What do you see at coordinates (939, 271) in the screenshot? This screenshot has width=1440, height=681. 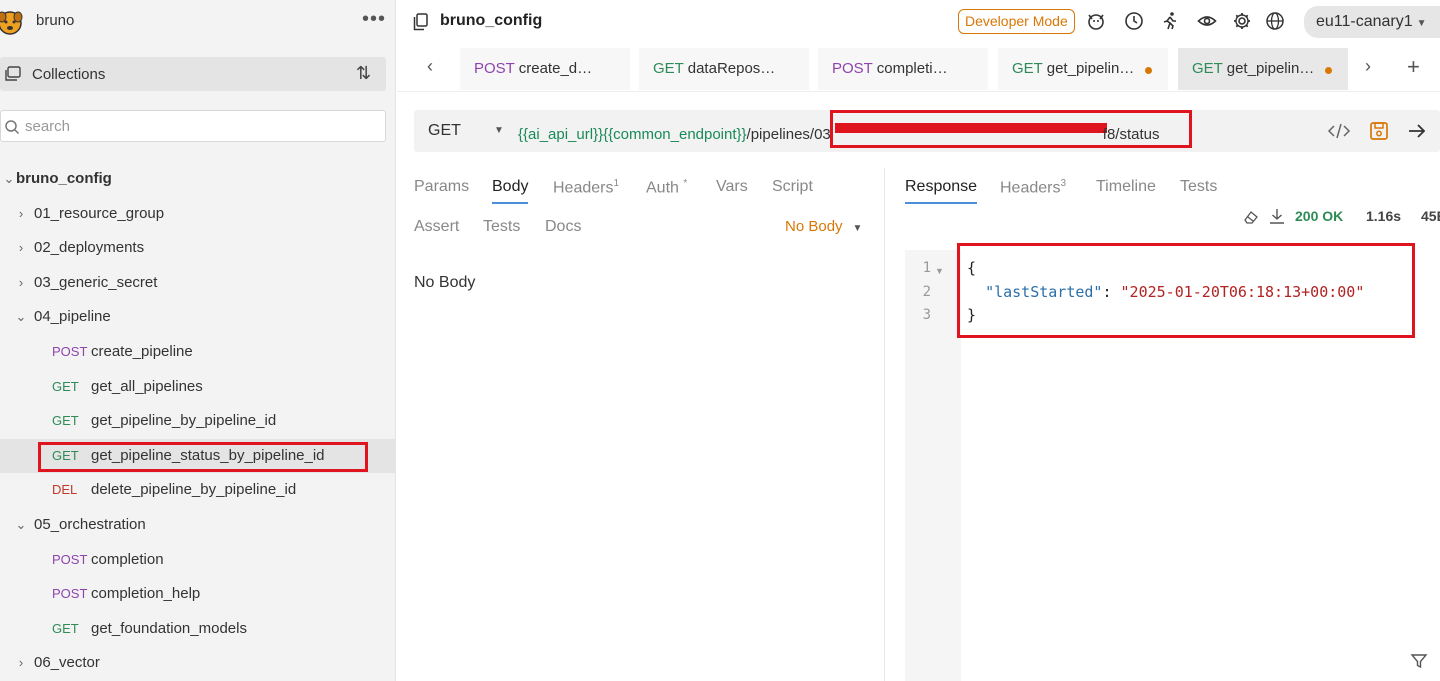 I see `fold-caret-icon: ▼` at bounding box center [939, 271].